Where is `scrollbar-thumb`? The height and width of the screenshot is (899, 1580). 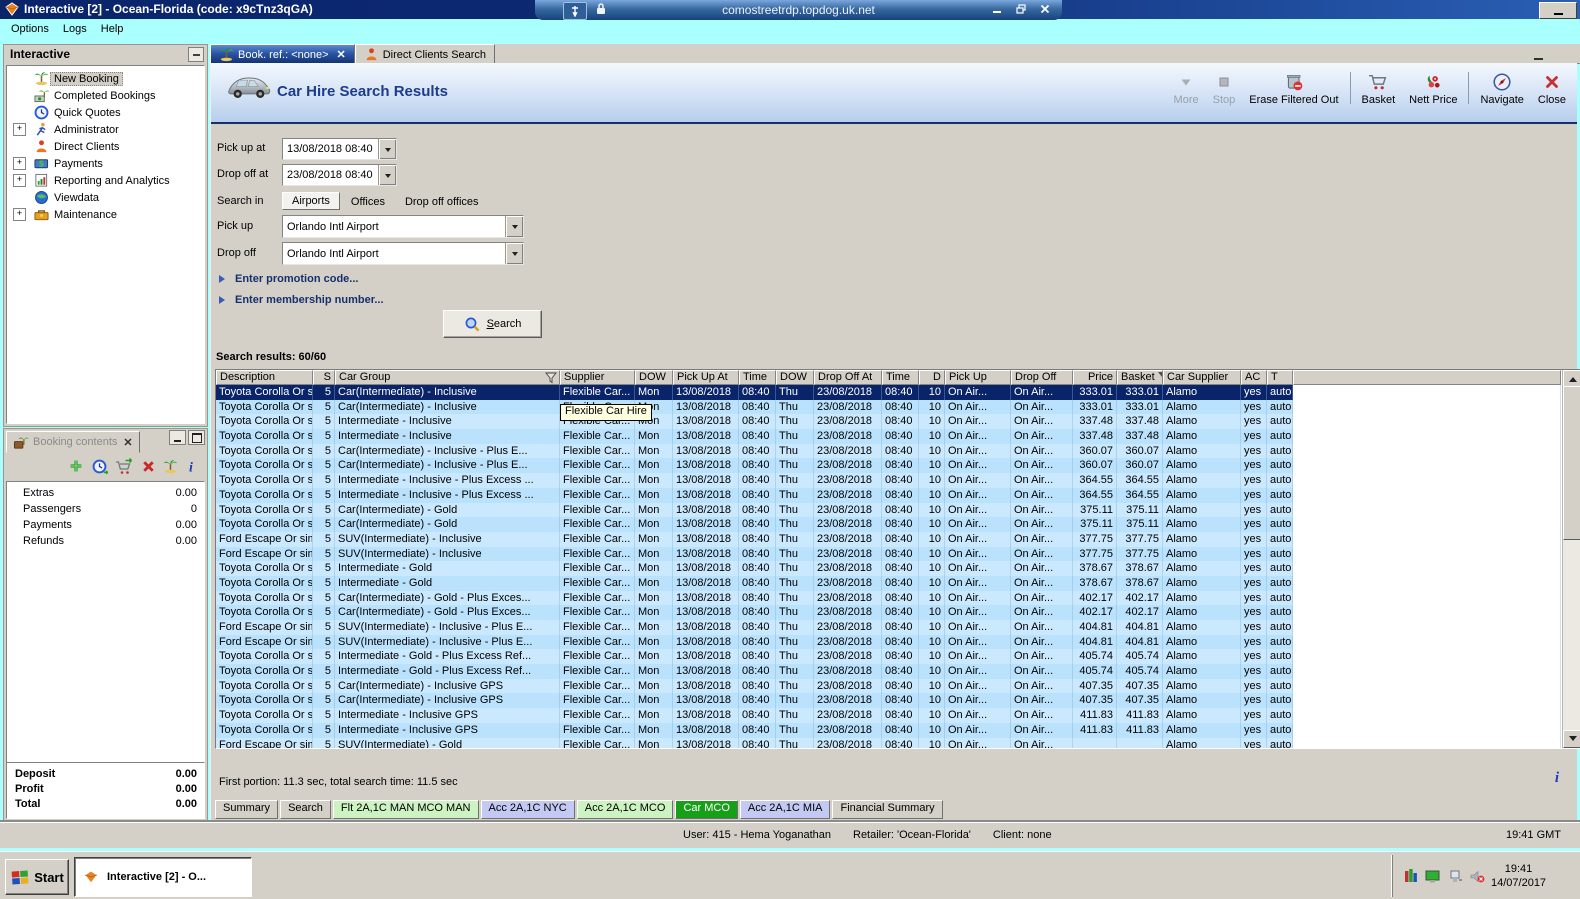
scrollbar-thumb is located at coordinates (1571, 463).